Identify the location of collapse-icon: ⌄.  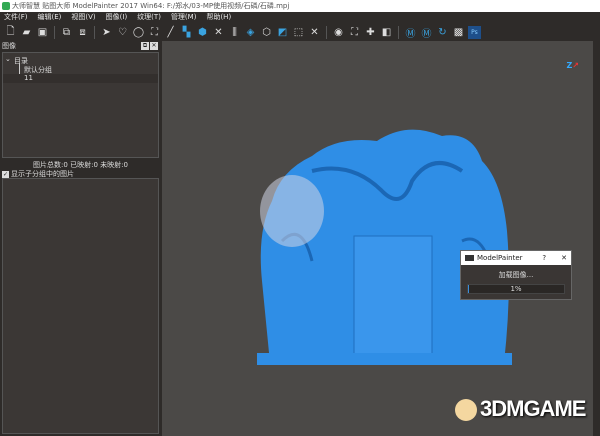
(8, 59).